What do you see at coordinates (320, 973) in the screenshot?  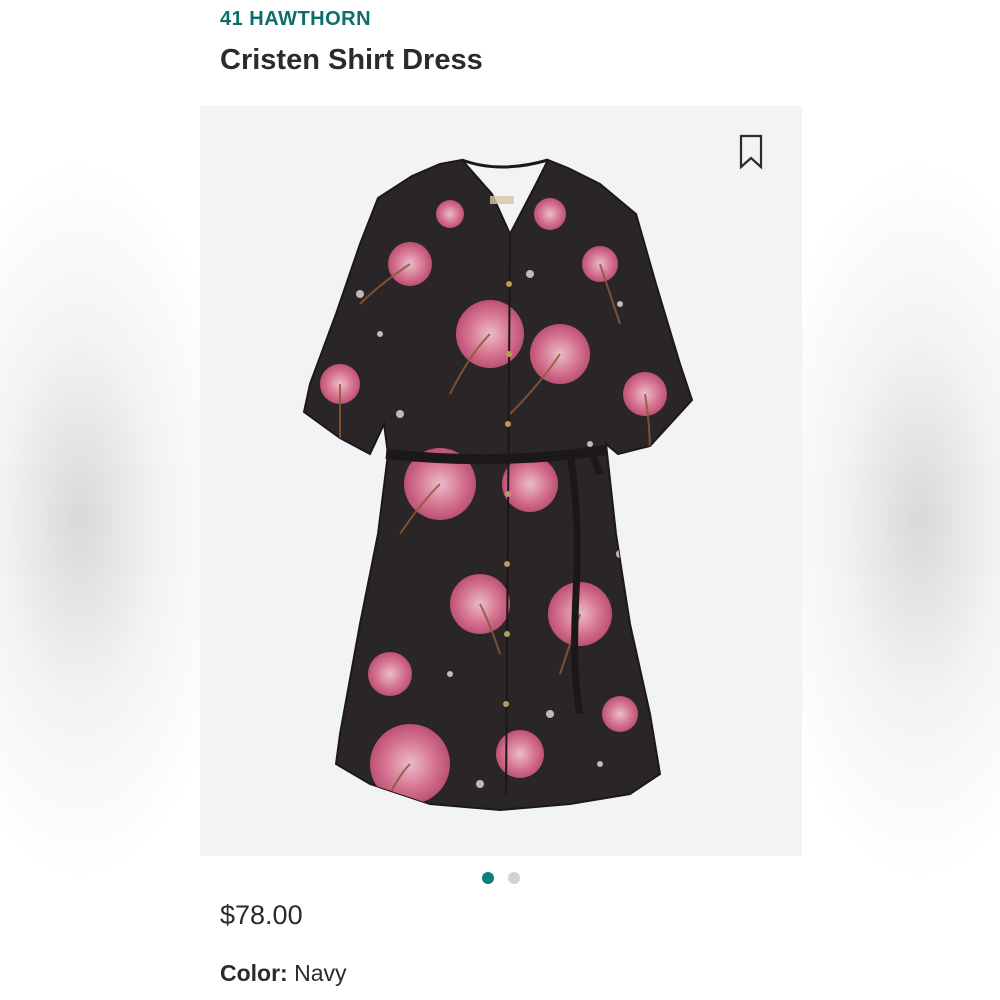 I see `color-value: Navy` at bounding box center [320, 973].